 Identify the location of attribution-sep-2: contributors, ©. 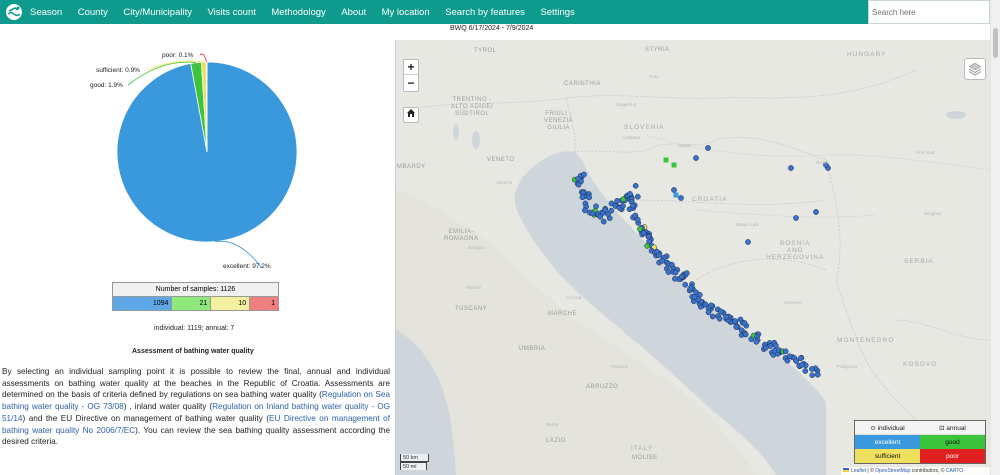
(928, 471).